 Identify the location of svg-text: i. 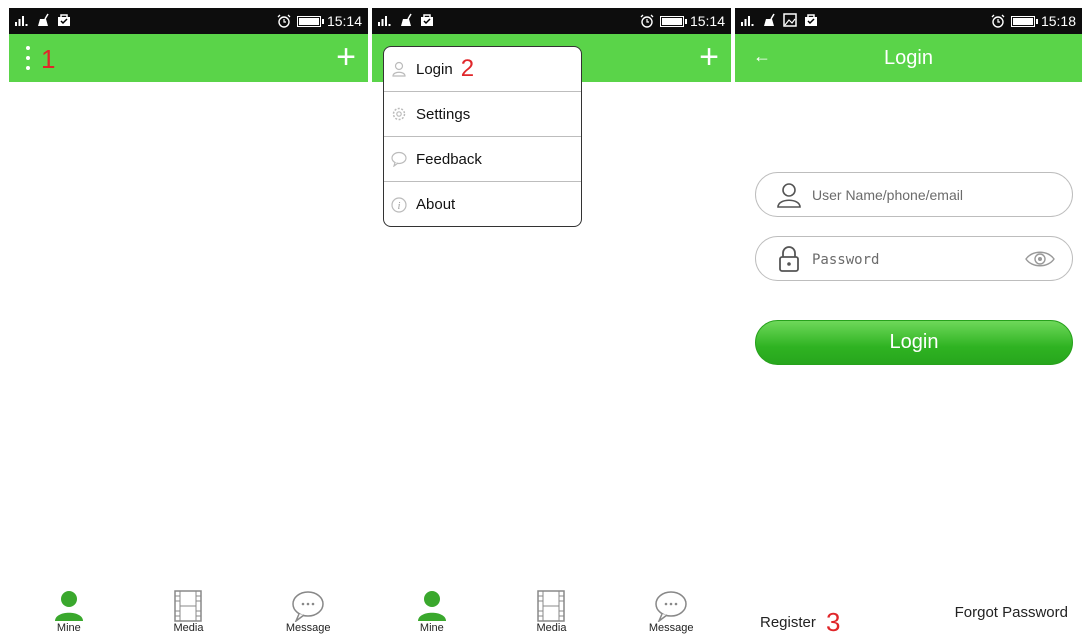
(399, 206).